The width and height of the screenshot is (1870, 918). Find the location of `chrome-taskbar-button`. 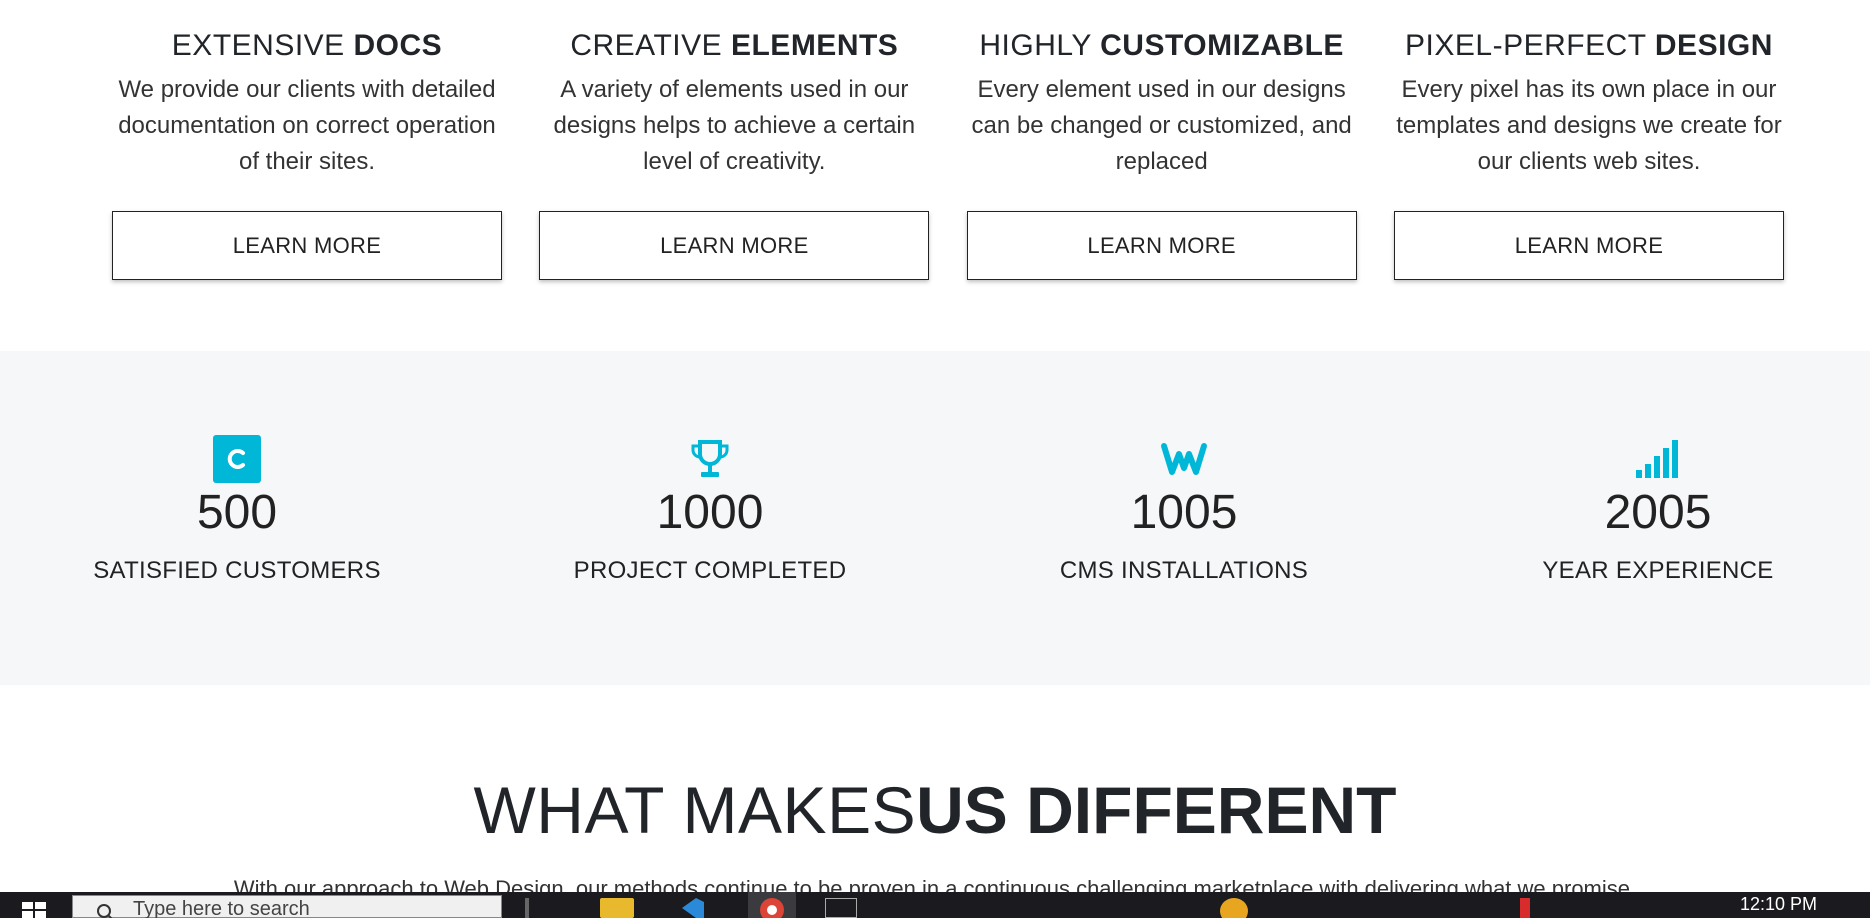

chrome-taskbar-button is located at coordinates (772, 905).